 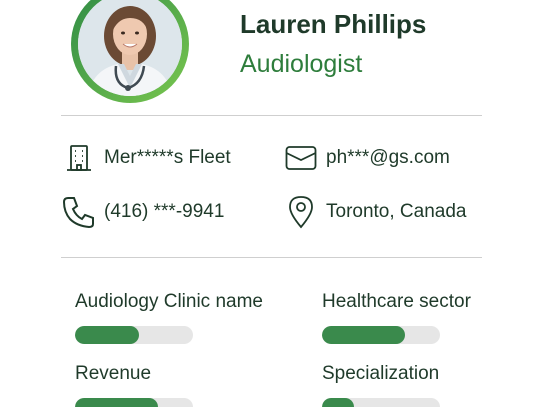 I want to click on profile-name: Lauren Phillips, so click(x=333, y=24).